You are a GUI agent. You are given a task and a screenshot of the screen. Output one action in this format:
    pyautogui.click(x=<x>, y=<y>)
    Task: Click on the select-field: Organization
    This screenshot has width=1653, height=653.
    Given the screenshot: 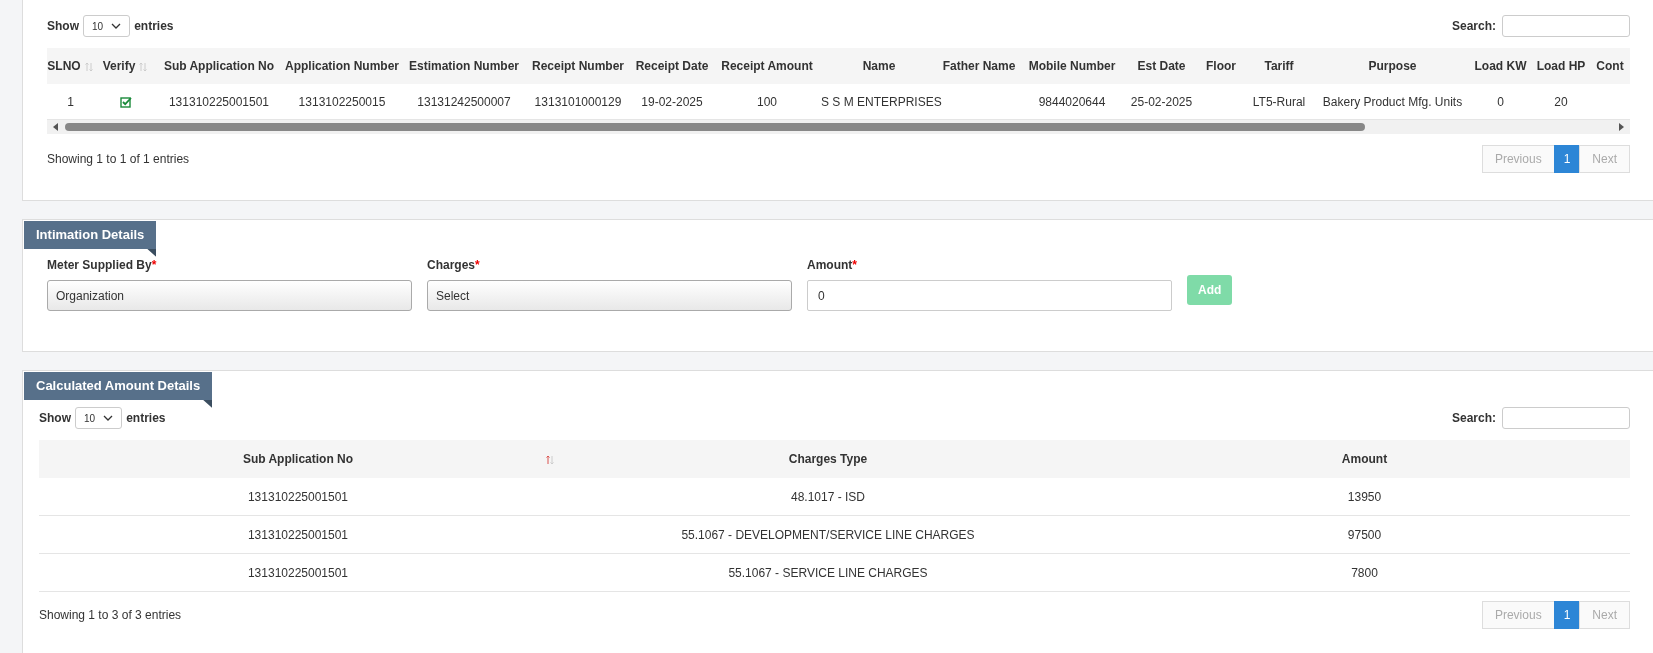 What is the action you would take?
    pyautogui.click(x=229, y=295)
    